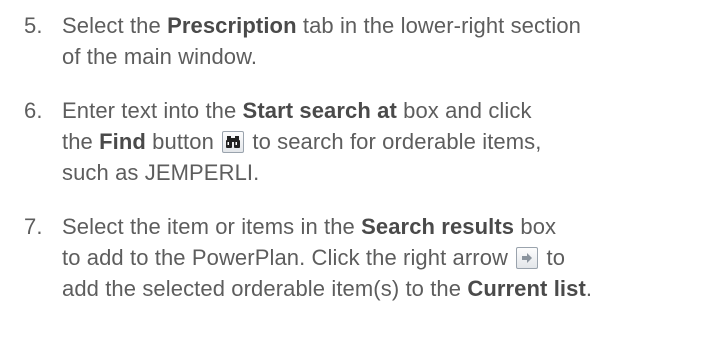 This screenshot has width=703, height=345. Describe the element at coordinates (161, 172) in the screenshot. I see `step-text: such as JEMPERLI.` at that location.